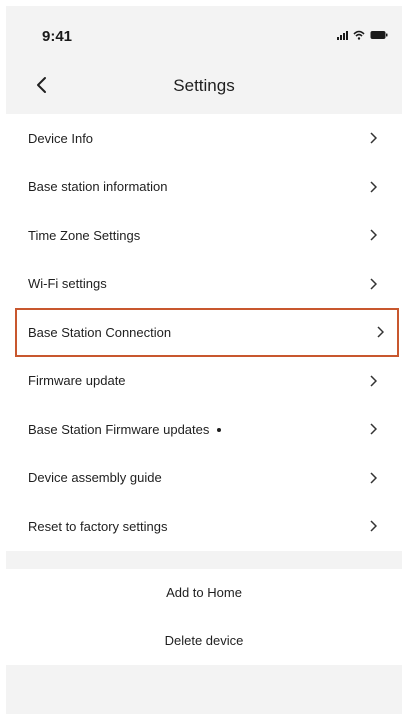 The height and width of the screenshot is (714, 402). I want to click on settings-item-base-station-firmware-updates: Base Station Firmware updates, so click(204, 429).